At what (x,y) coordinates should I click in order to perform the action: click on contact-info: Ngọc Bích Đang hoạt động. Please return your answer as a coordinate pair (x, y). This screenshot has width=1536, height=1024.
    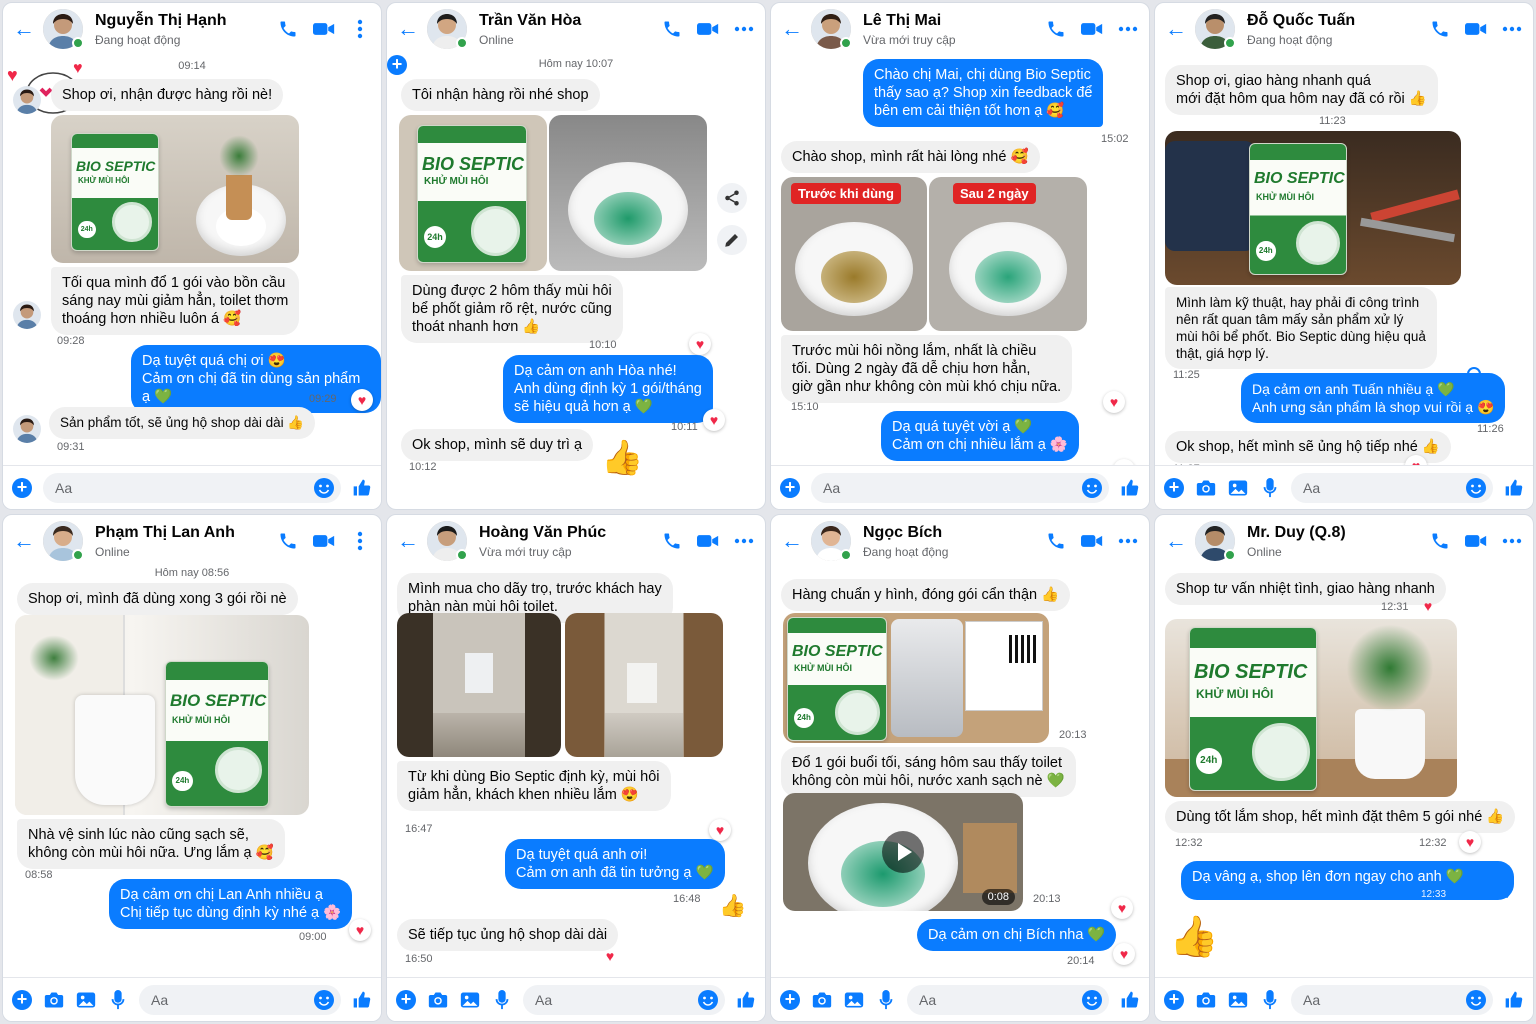
    Looking at the image, I should click on (954, 541).